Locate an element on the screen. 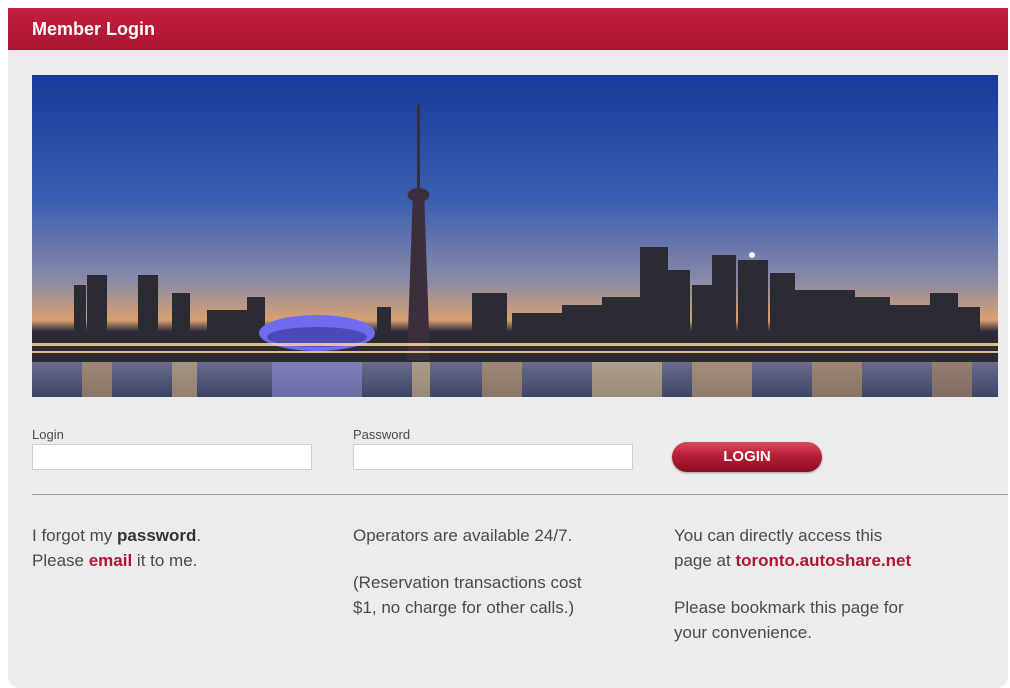 Image resolution: width=1010 pixels, height=688 pixels. access-line-1: You can directly access this is located at coordinates (778, 535).